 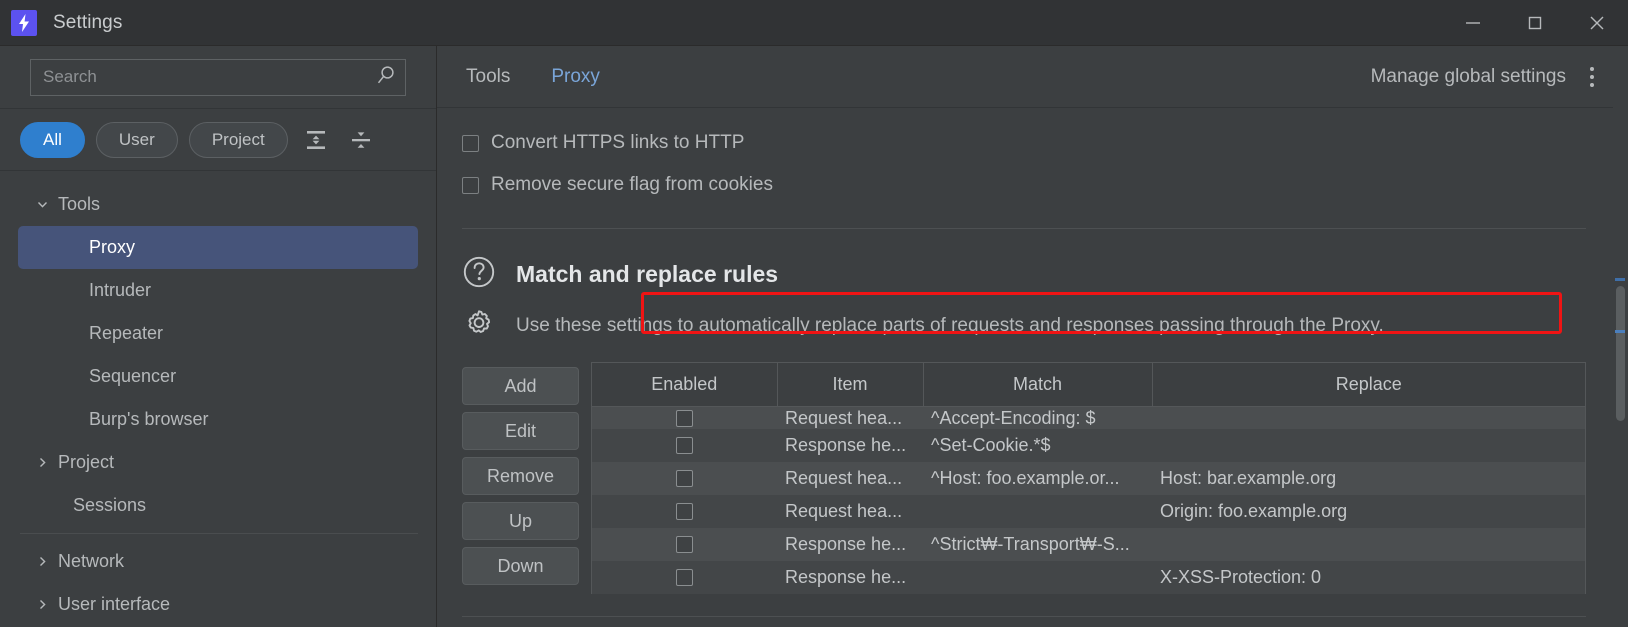 I want to click on table-row: Request hea... ^Accept-Encoding: $, so click(x=1088, y=417).